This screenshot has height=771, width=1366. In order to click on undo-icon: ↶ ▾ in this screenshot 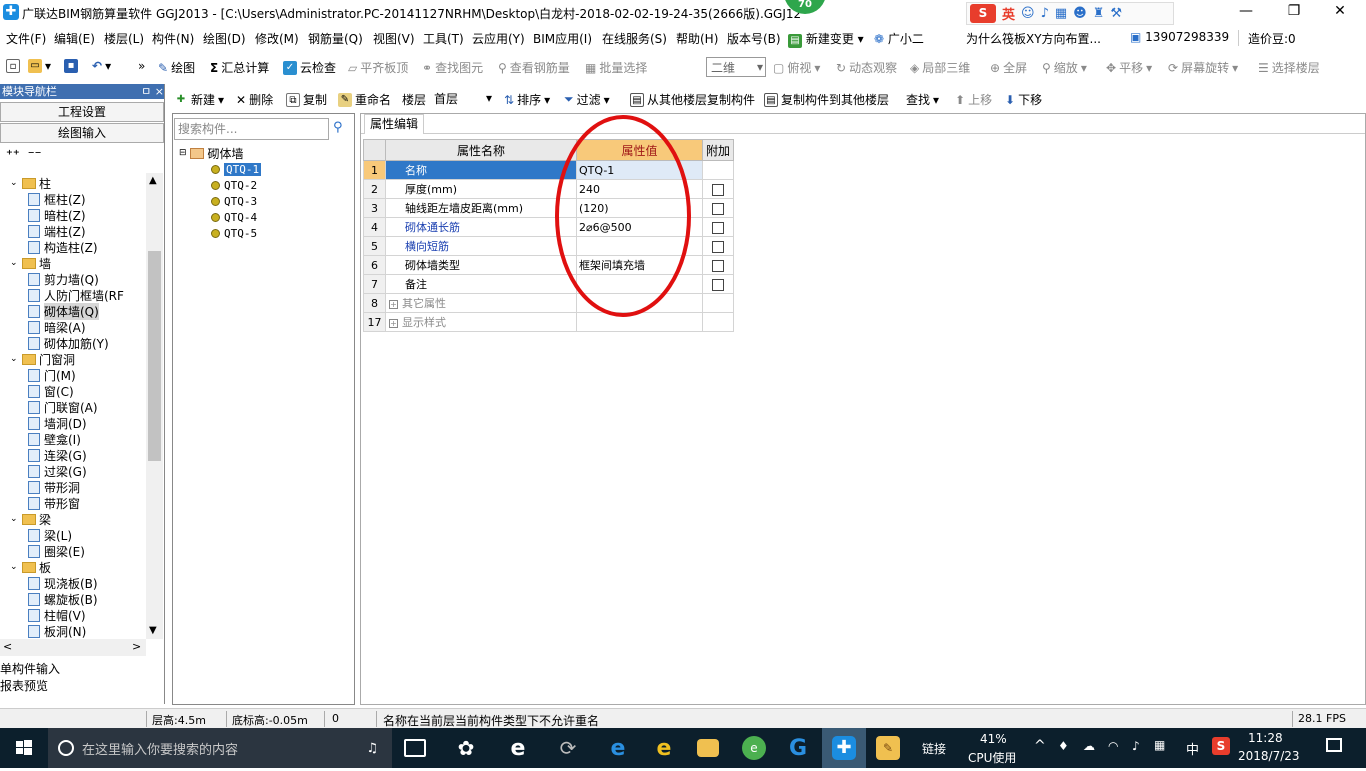, I will do `click(101, 66)`.